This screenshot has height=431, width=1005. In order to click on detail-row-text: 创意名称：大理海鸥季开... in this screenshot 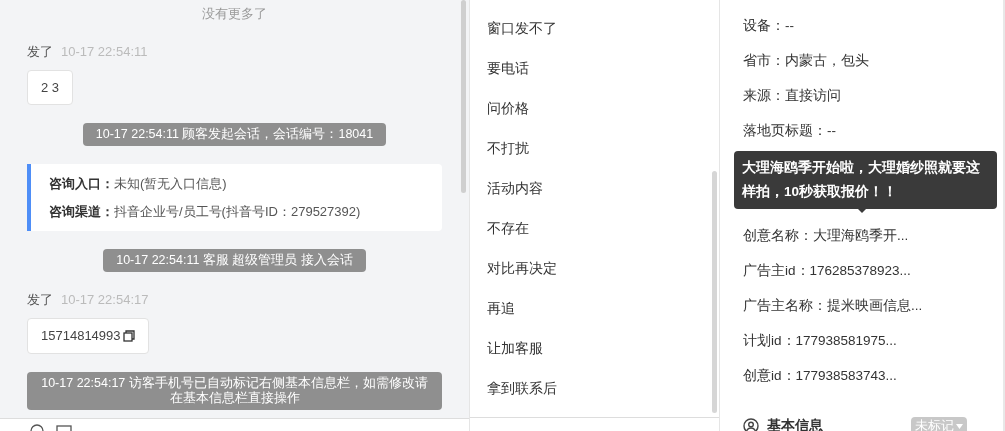, I will do `click(826, 236)`.